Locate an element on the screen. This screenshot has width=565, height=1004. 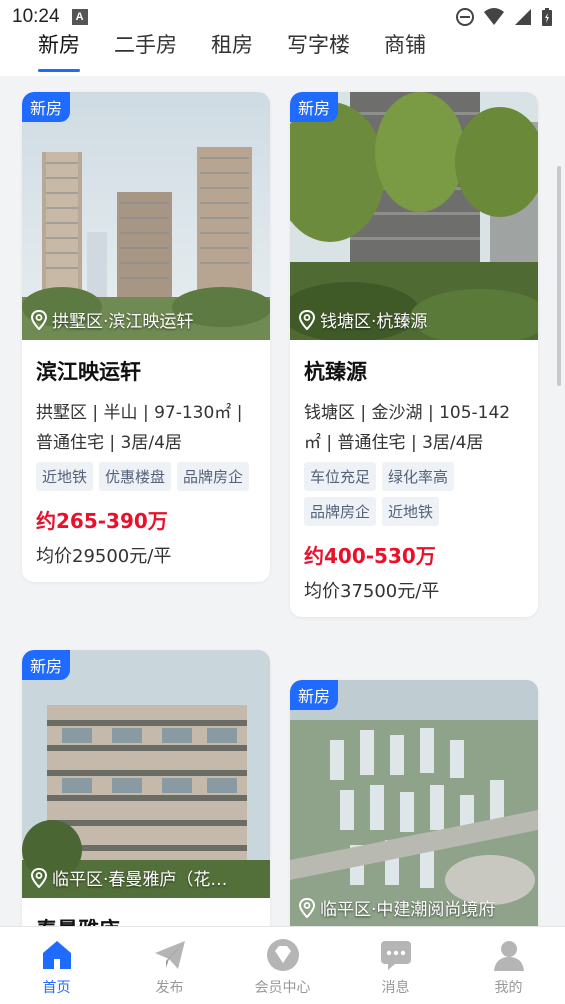
listing-photo: 新房 钱塘区·杭臻源 is located at coordinates (414, 216).